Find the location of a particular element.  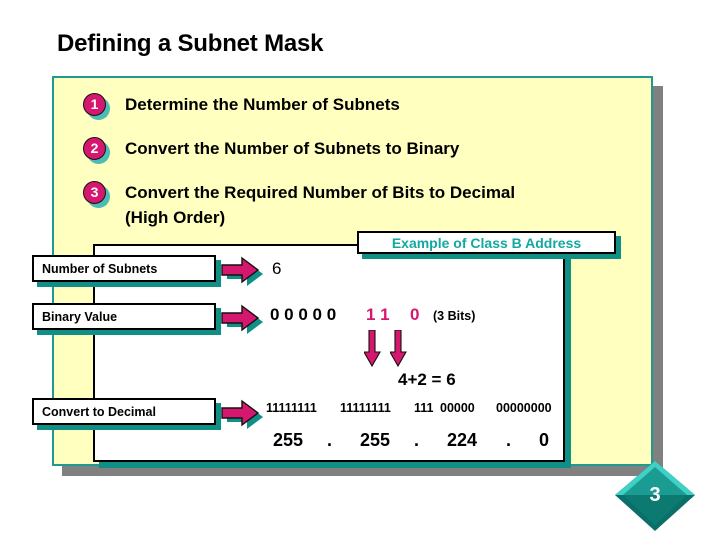

bullet-number-3: 3 is located at coordinates (94, 192).